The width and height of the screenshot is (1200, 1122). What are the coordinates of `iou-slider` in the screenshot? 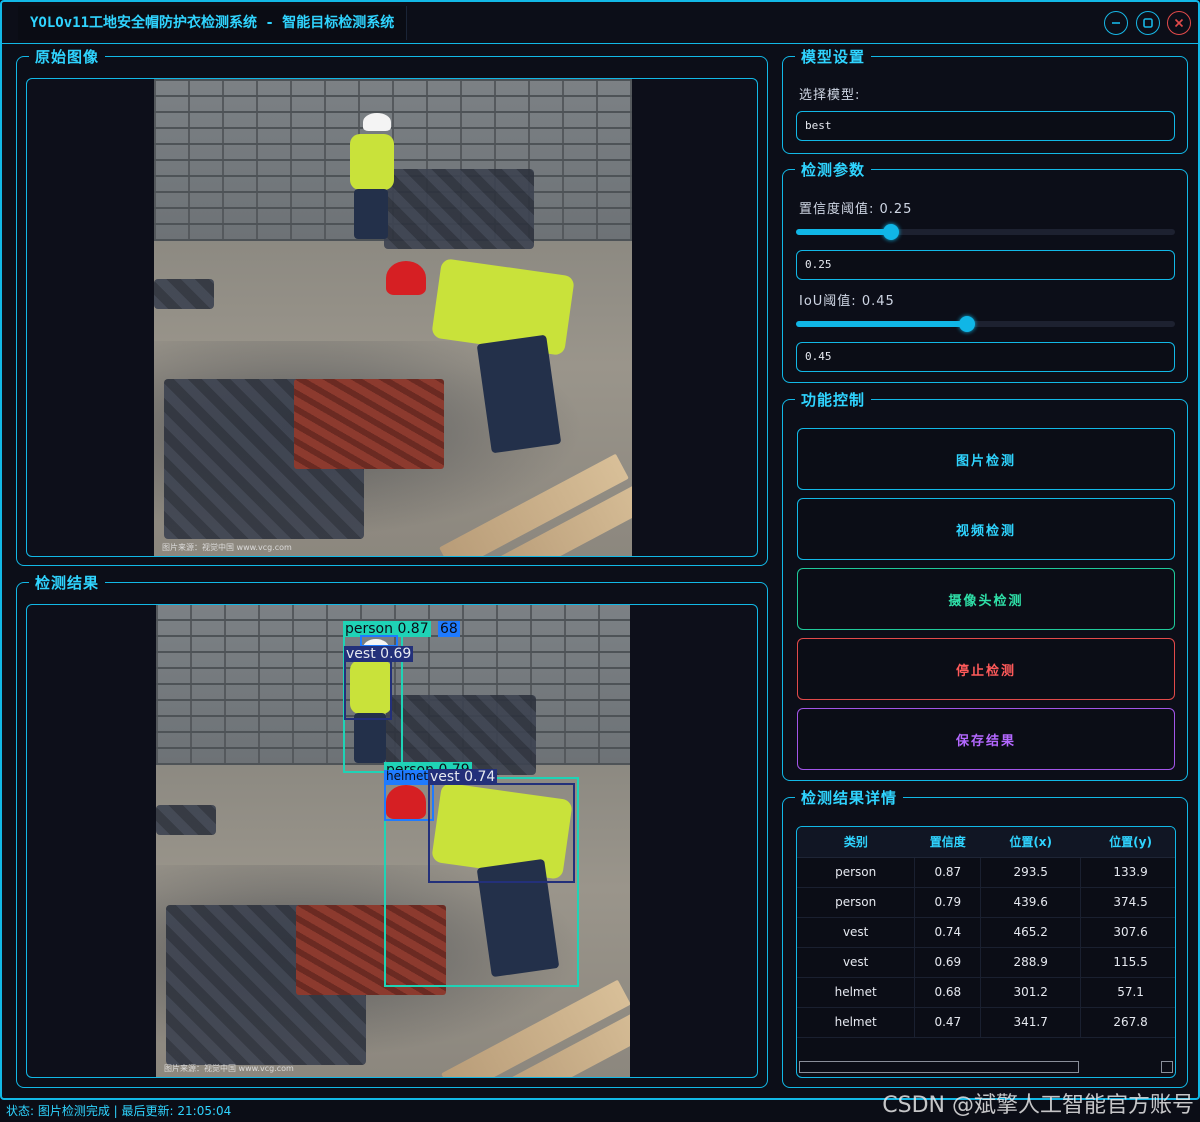 It's located at (985, 324).